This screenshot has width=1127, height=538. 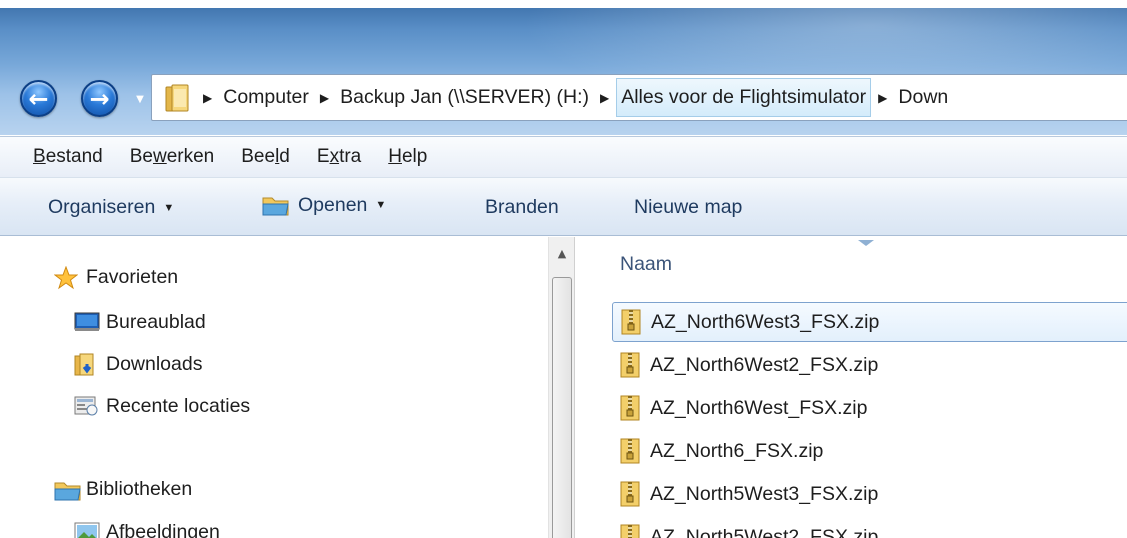 I want to click on nav-favorites: Favorieten, so click(x=116, y=277).